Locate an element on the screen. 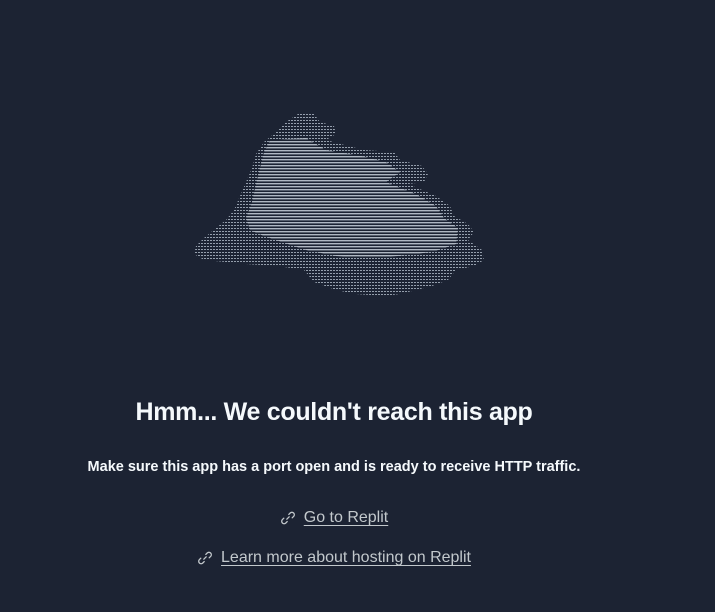  go-to-replit-link: Go to Replit is located at coordinates (334, 518).